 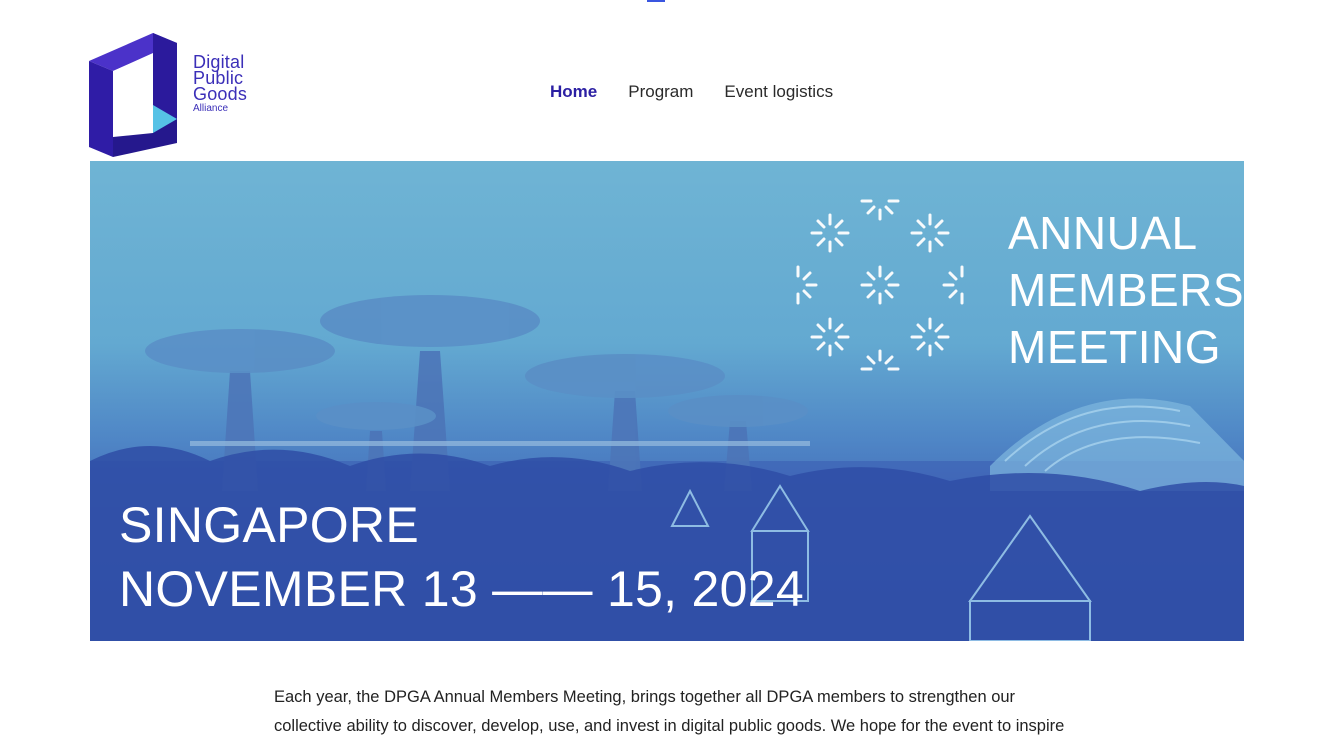 What do you see at coordinates (660, 92) in the screenshot?
I see `nav-program: Program` at bounding box center [660, 92].